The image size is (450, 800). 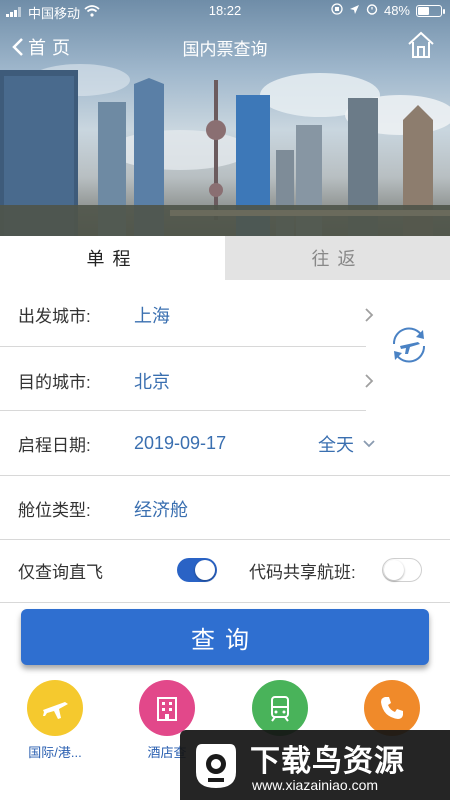 I want to click on departure-city-row: 出发城市: 上海, so click(x=190, y=314).